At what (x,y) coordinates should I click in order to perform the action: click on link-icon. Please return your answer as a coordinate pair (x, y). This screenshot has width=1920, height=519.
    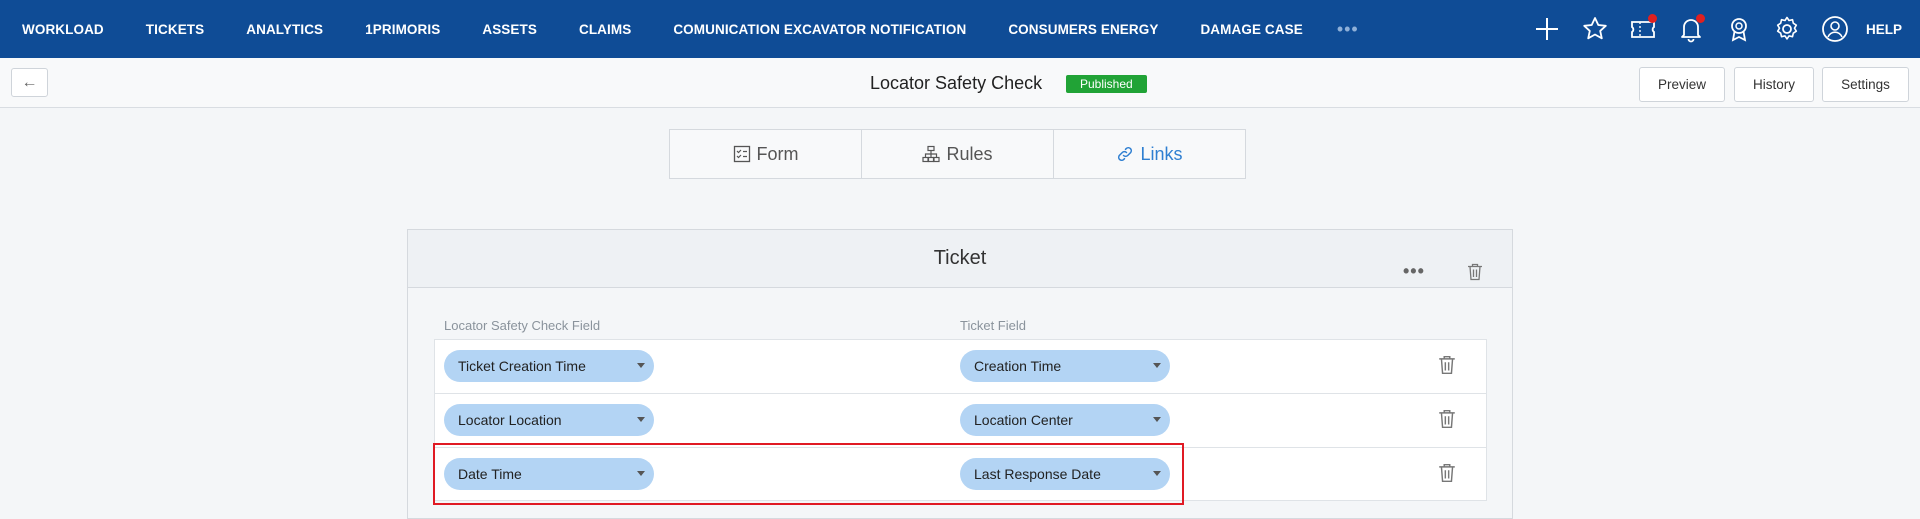
    Looking at the image, I should click on (1125, 154).